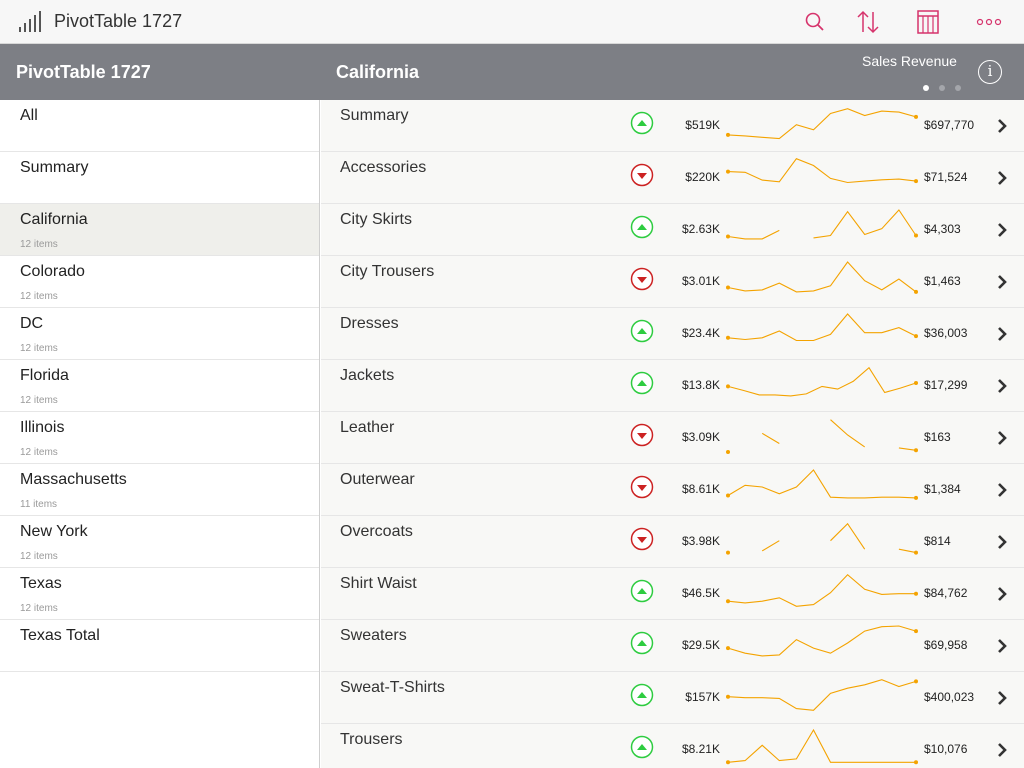 The height and width of the screenshot is (768, 1024). What do you see at coordinates (942, 229) in the screenshot?
I see `end-value: $4,303` at bounding box center [942, 229].